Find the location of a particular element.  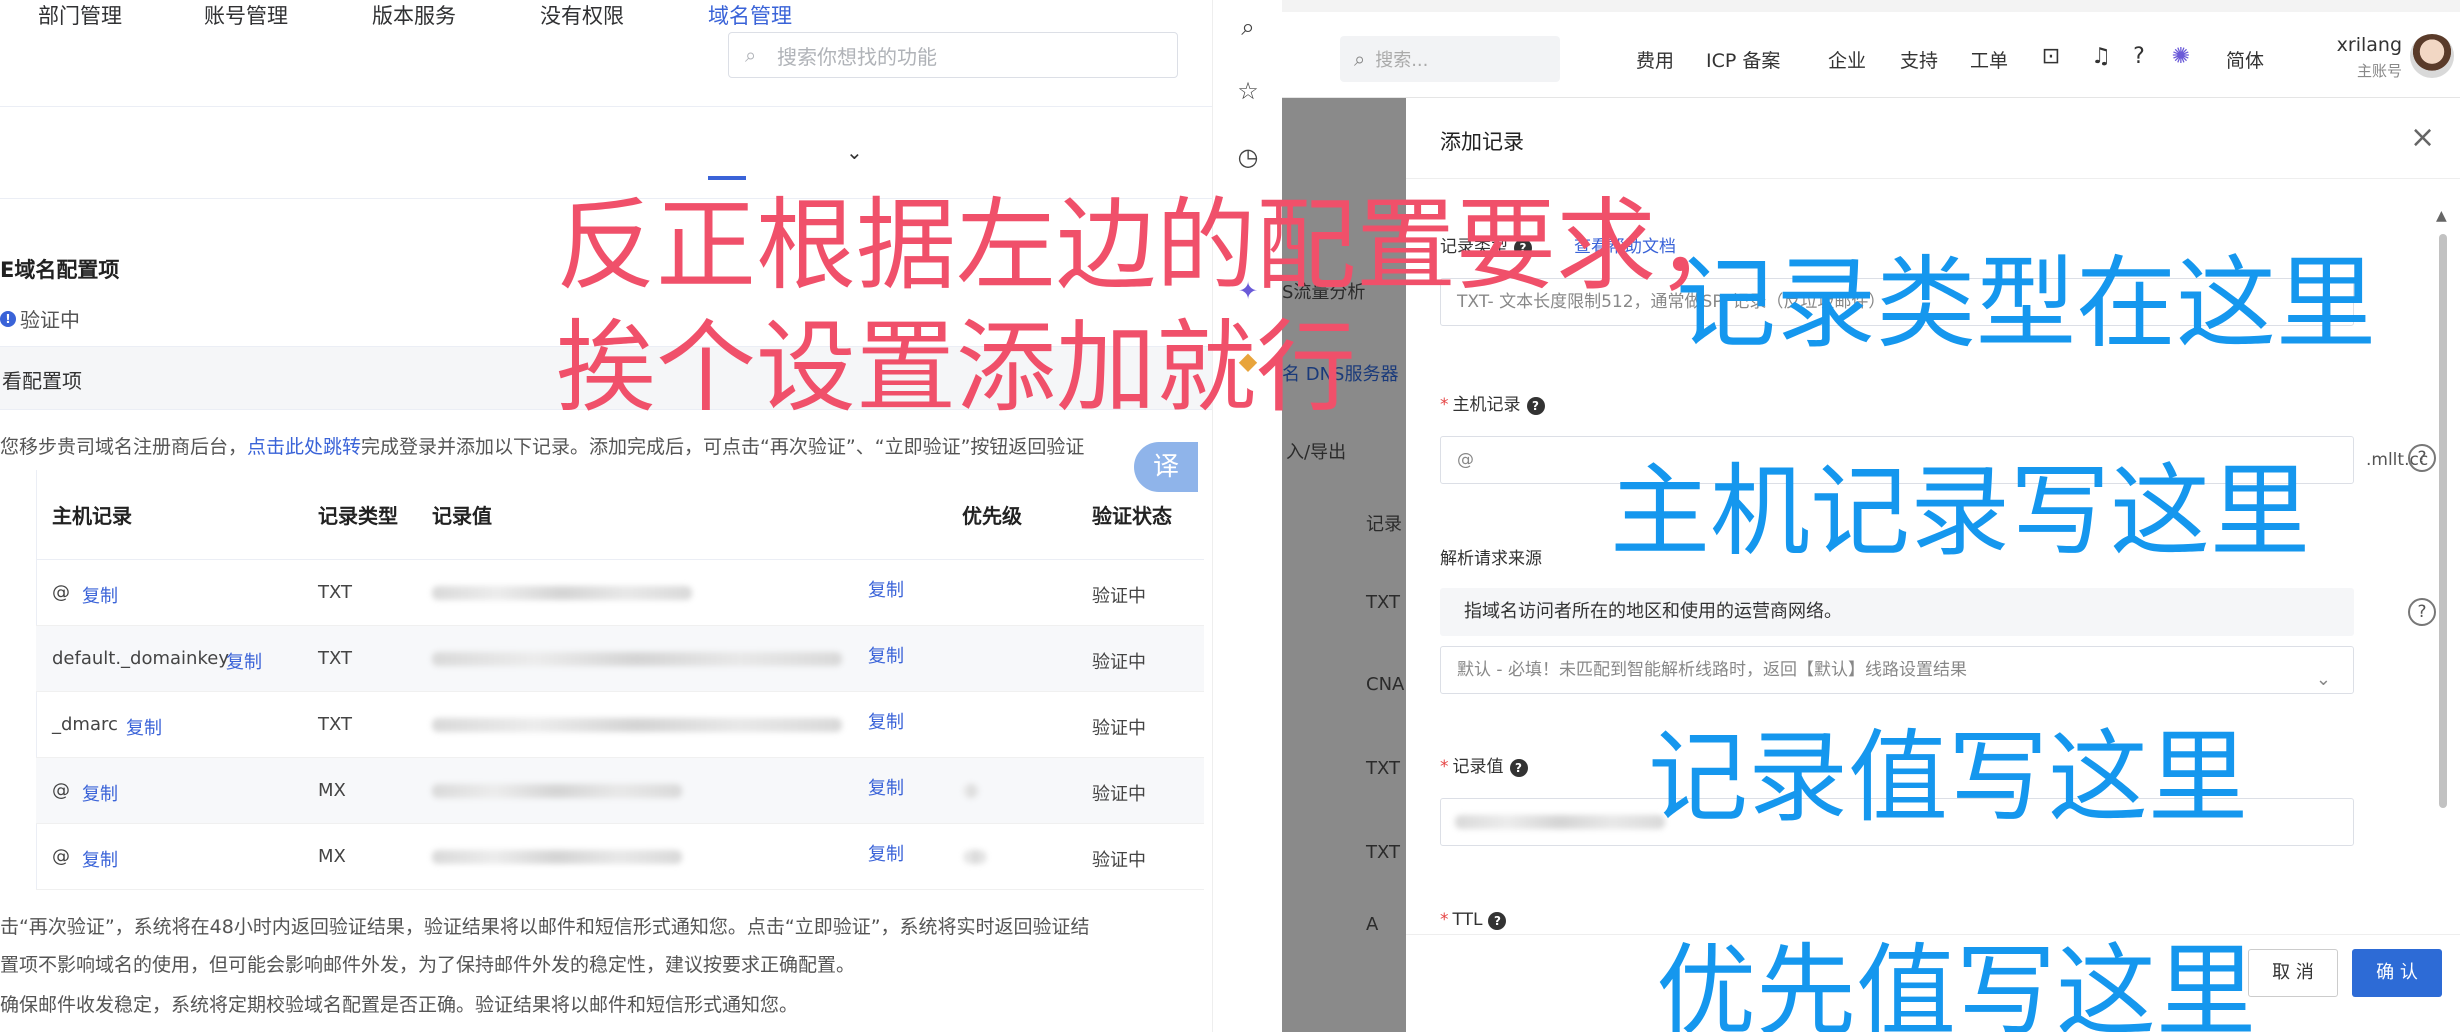

user-name: xrilang is located at coordinates (2369, 45).